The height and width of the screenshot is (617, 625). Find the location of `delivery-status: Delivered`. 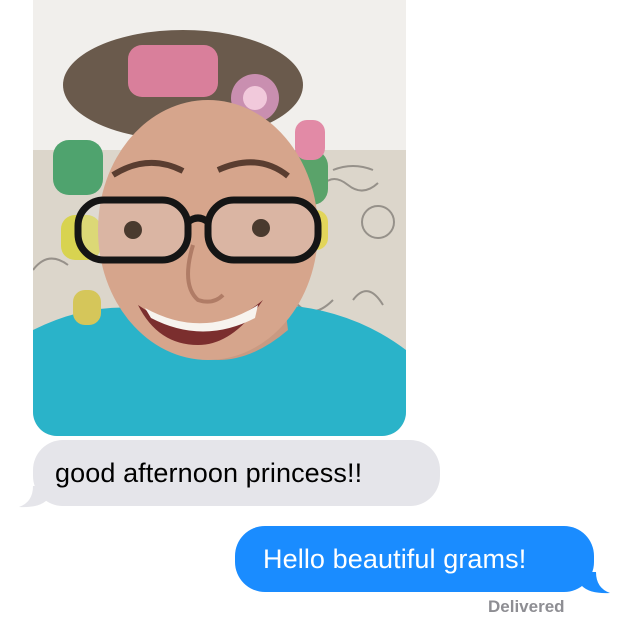

delivery-status: Delivered is located at coordinates (526, 606).